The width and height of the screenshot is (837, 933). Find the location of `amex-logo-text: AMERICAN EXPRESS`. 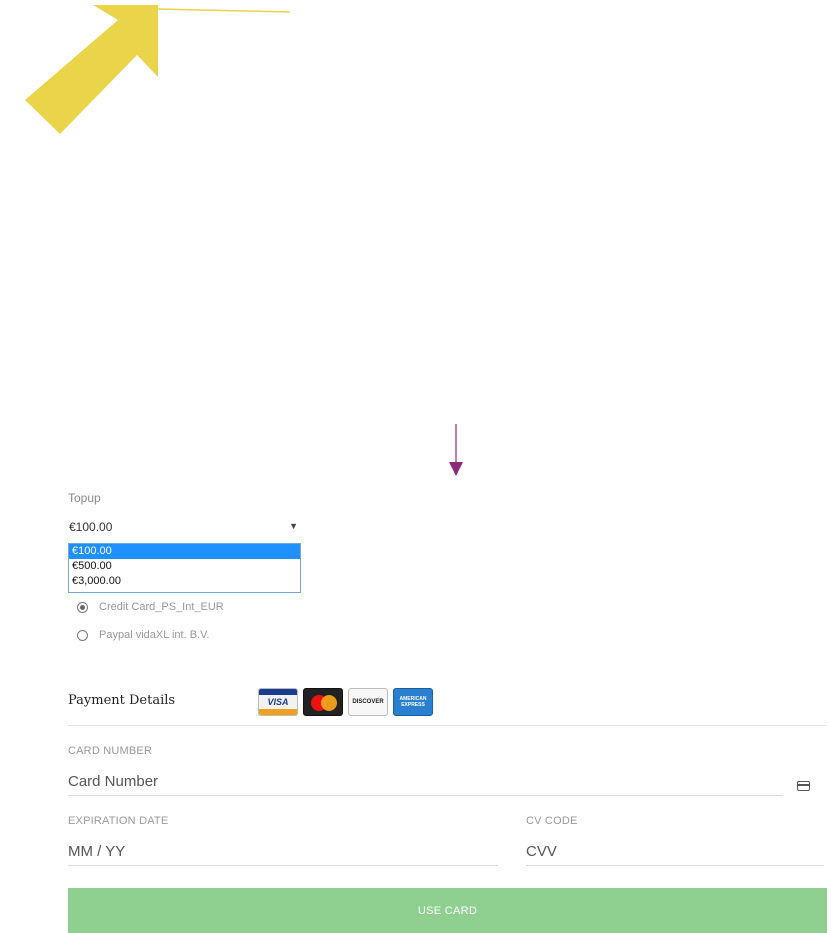

amex-logo-text: AMERICAN EXPRESS is located at coordinates (413, 702).